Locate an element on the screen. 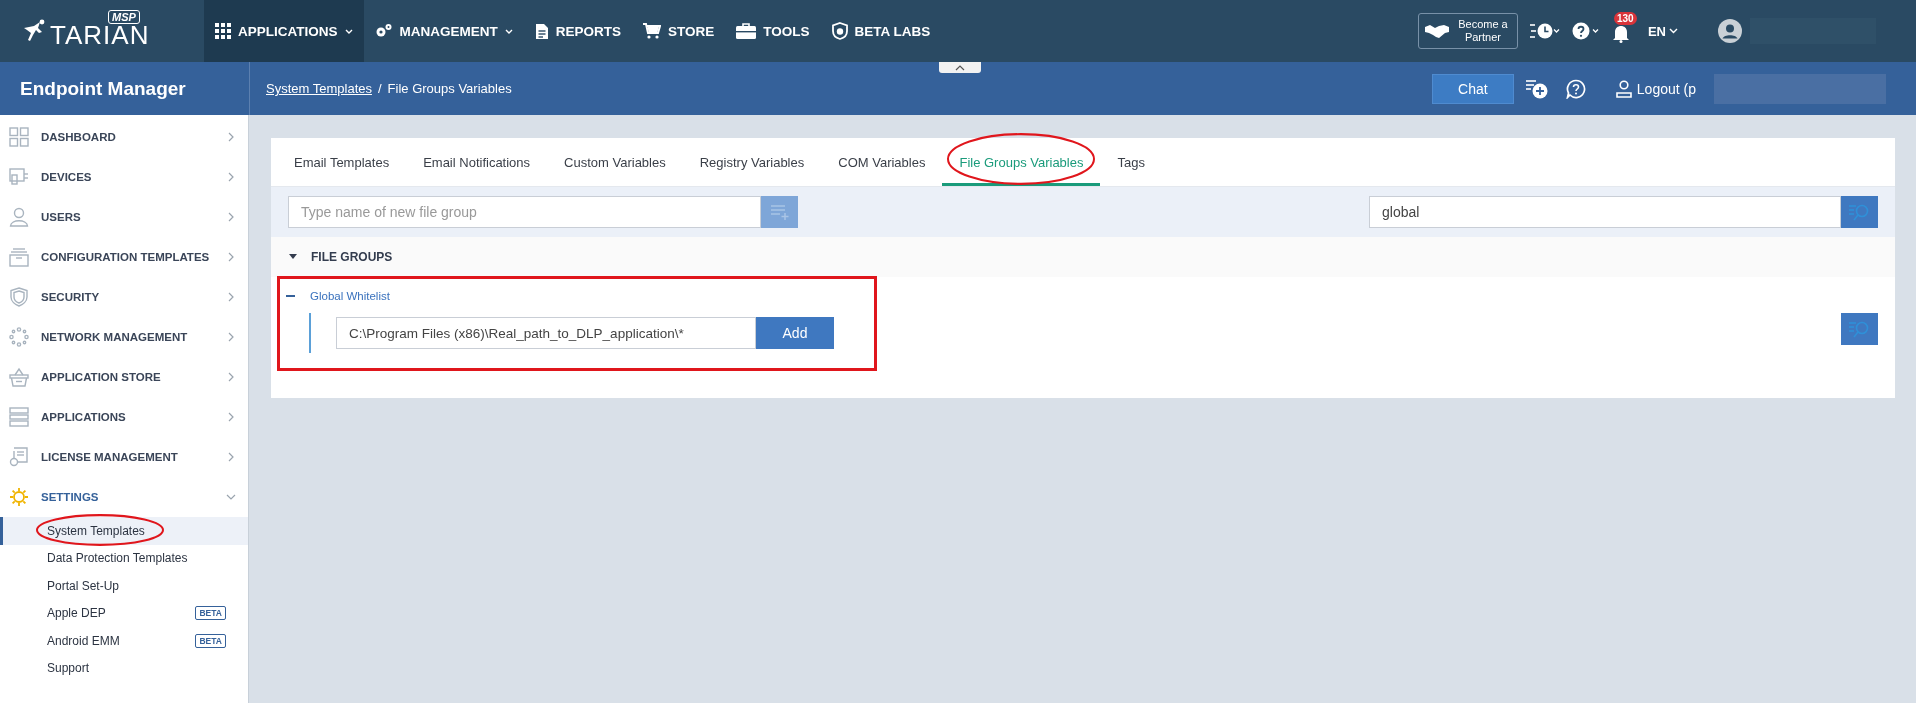 The width and height of the screenshot is (1916, 703). avatar-icon is located at coordinates (1730, 31).